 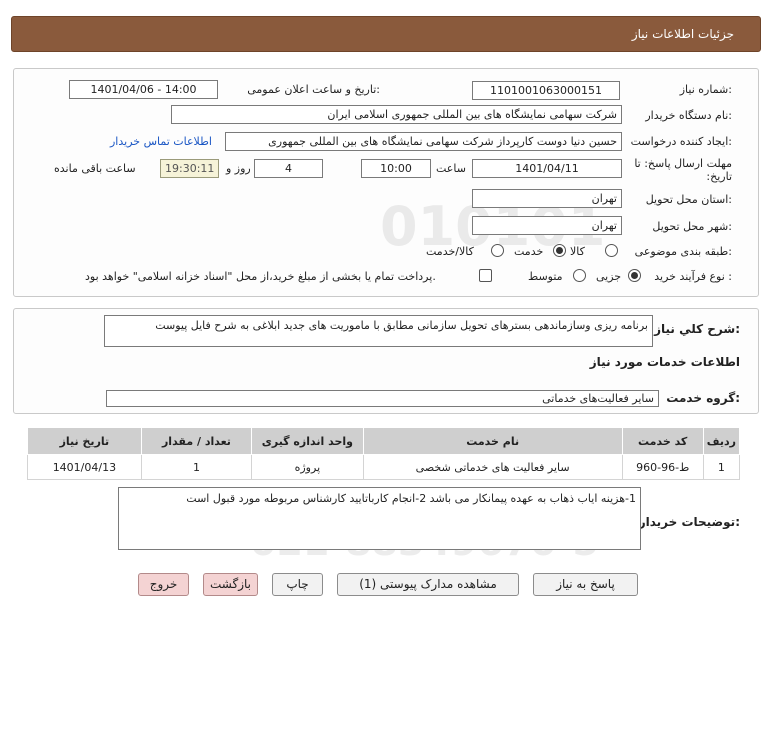 What do you see at coordinates (450, 251) in the screenshot?
I see `category-option-both: کالا/خدمت` at bounding box center [450, 251].